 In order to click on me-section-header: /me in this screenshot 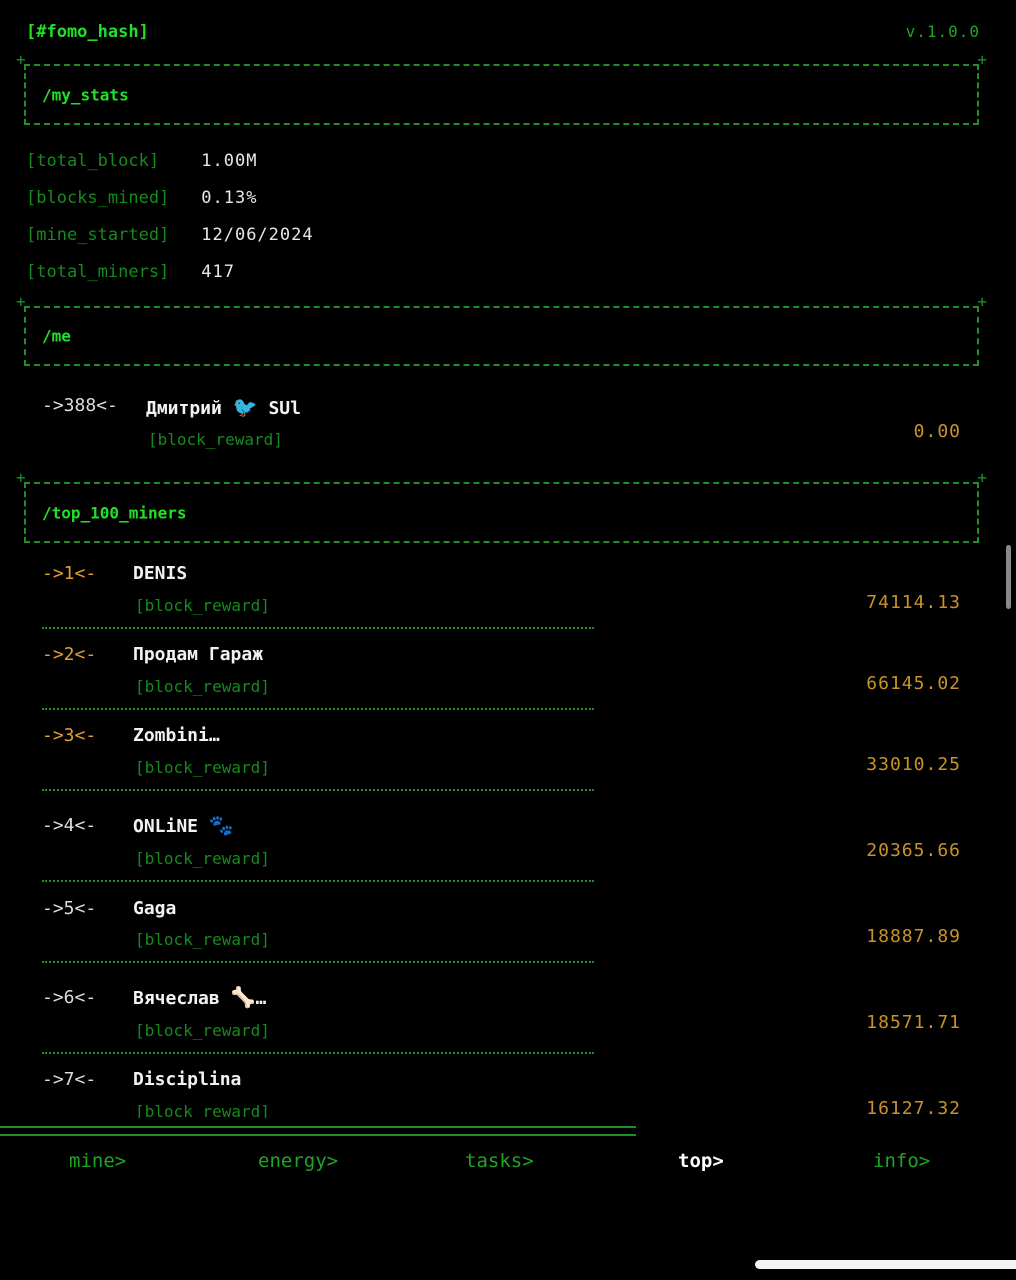, I will do `click(501, 330)`.